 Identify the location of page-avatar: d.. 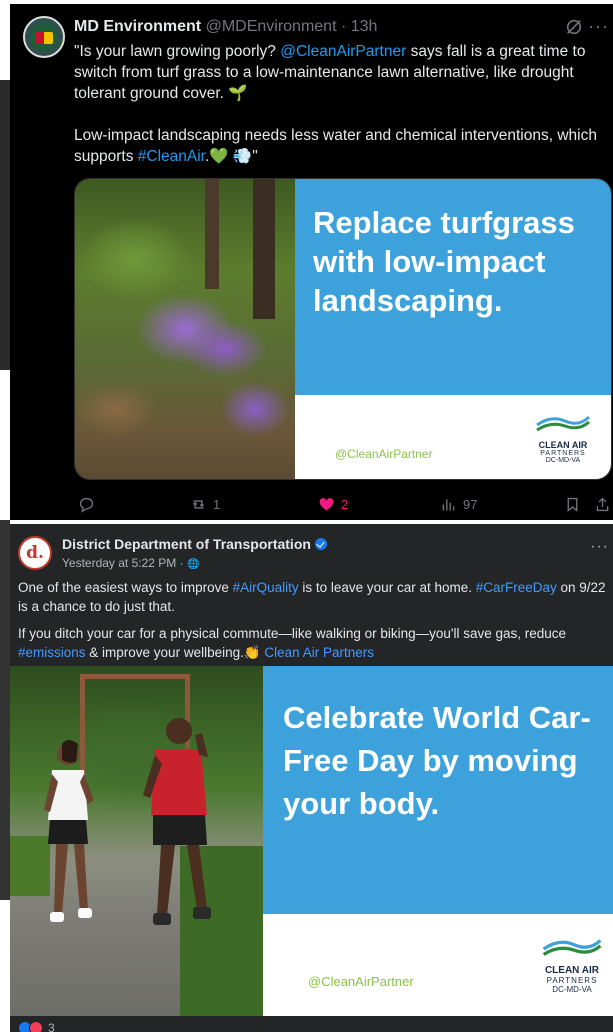
(35, 553).